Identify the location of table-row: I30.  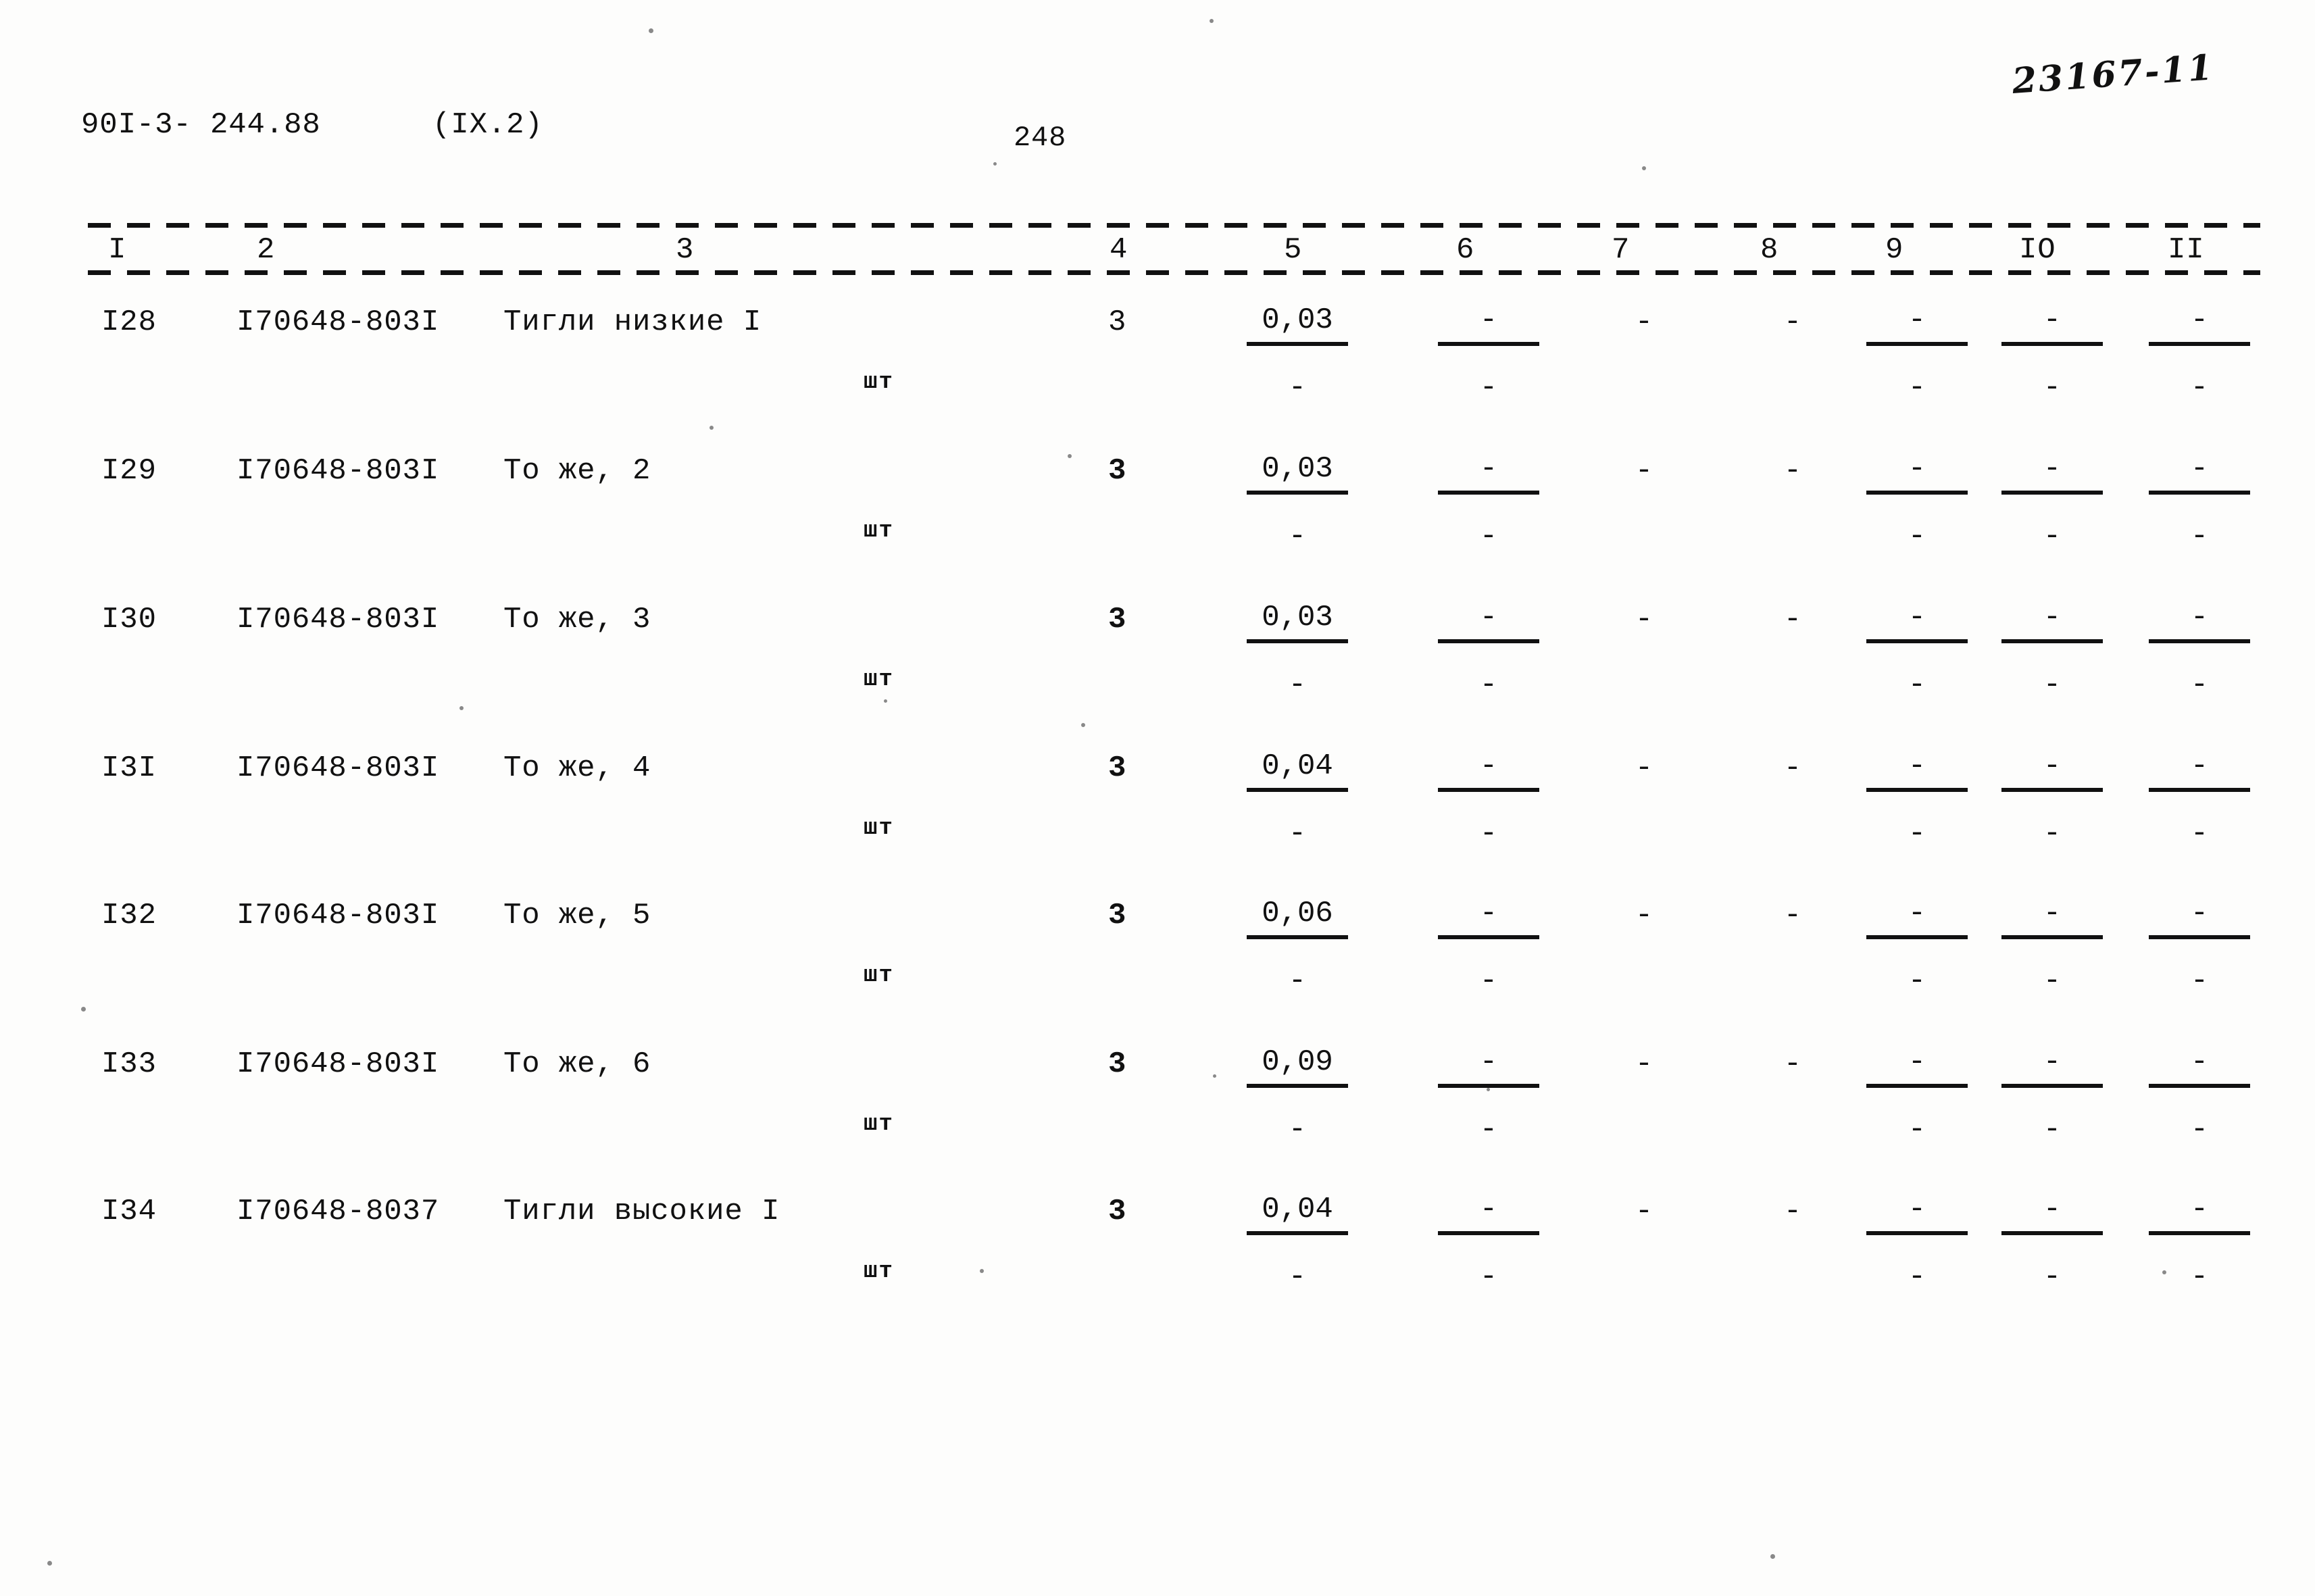
(129, 620).